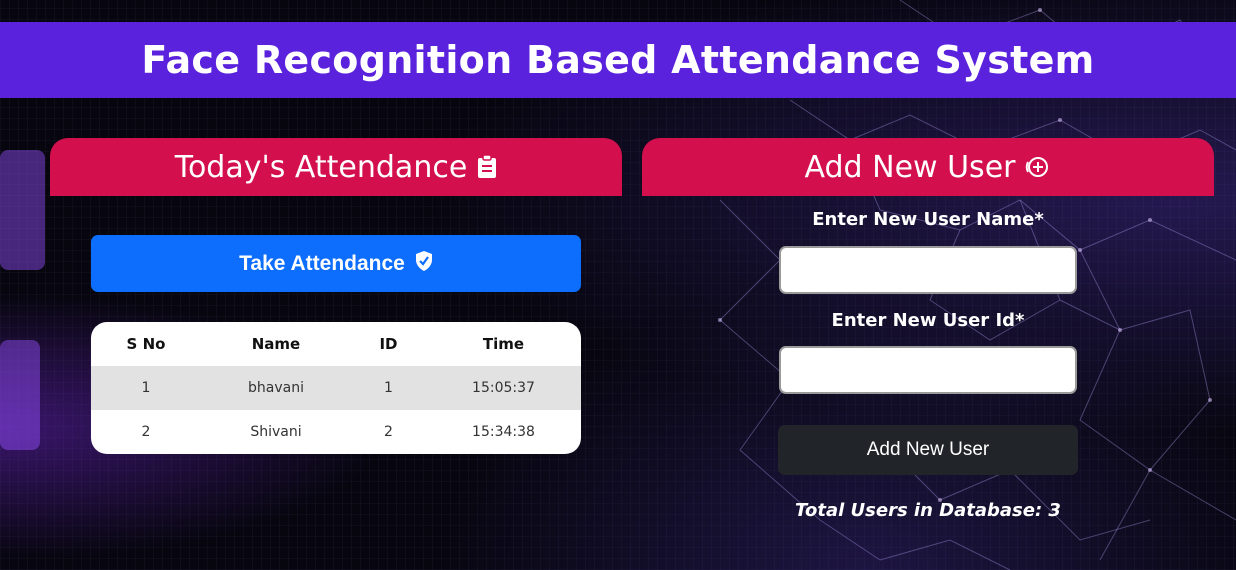 The image size is (1236, 570). What do you see at coordinates (388, 388) in the screenshot?
I see `cell-id: 1` at bounding box center [388, 388].